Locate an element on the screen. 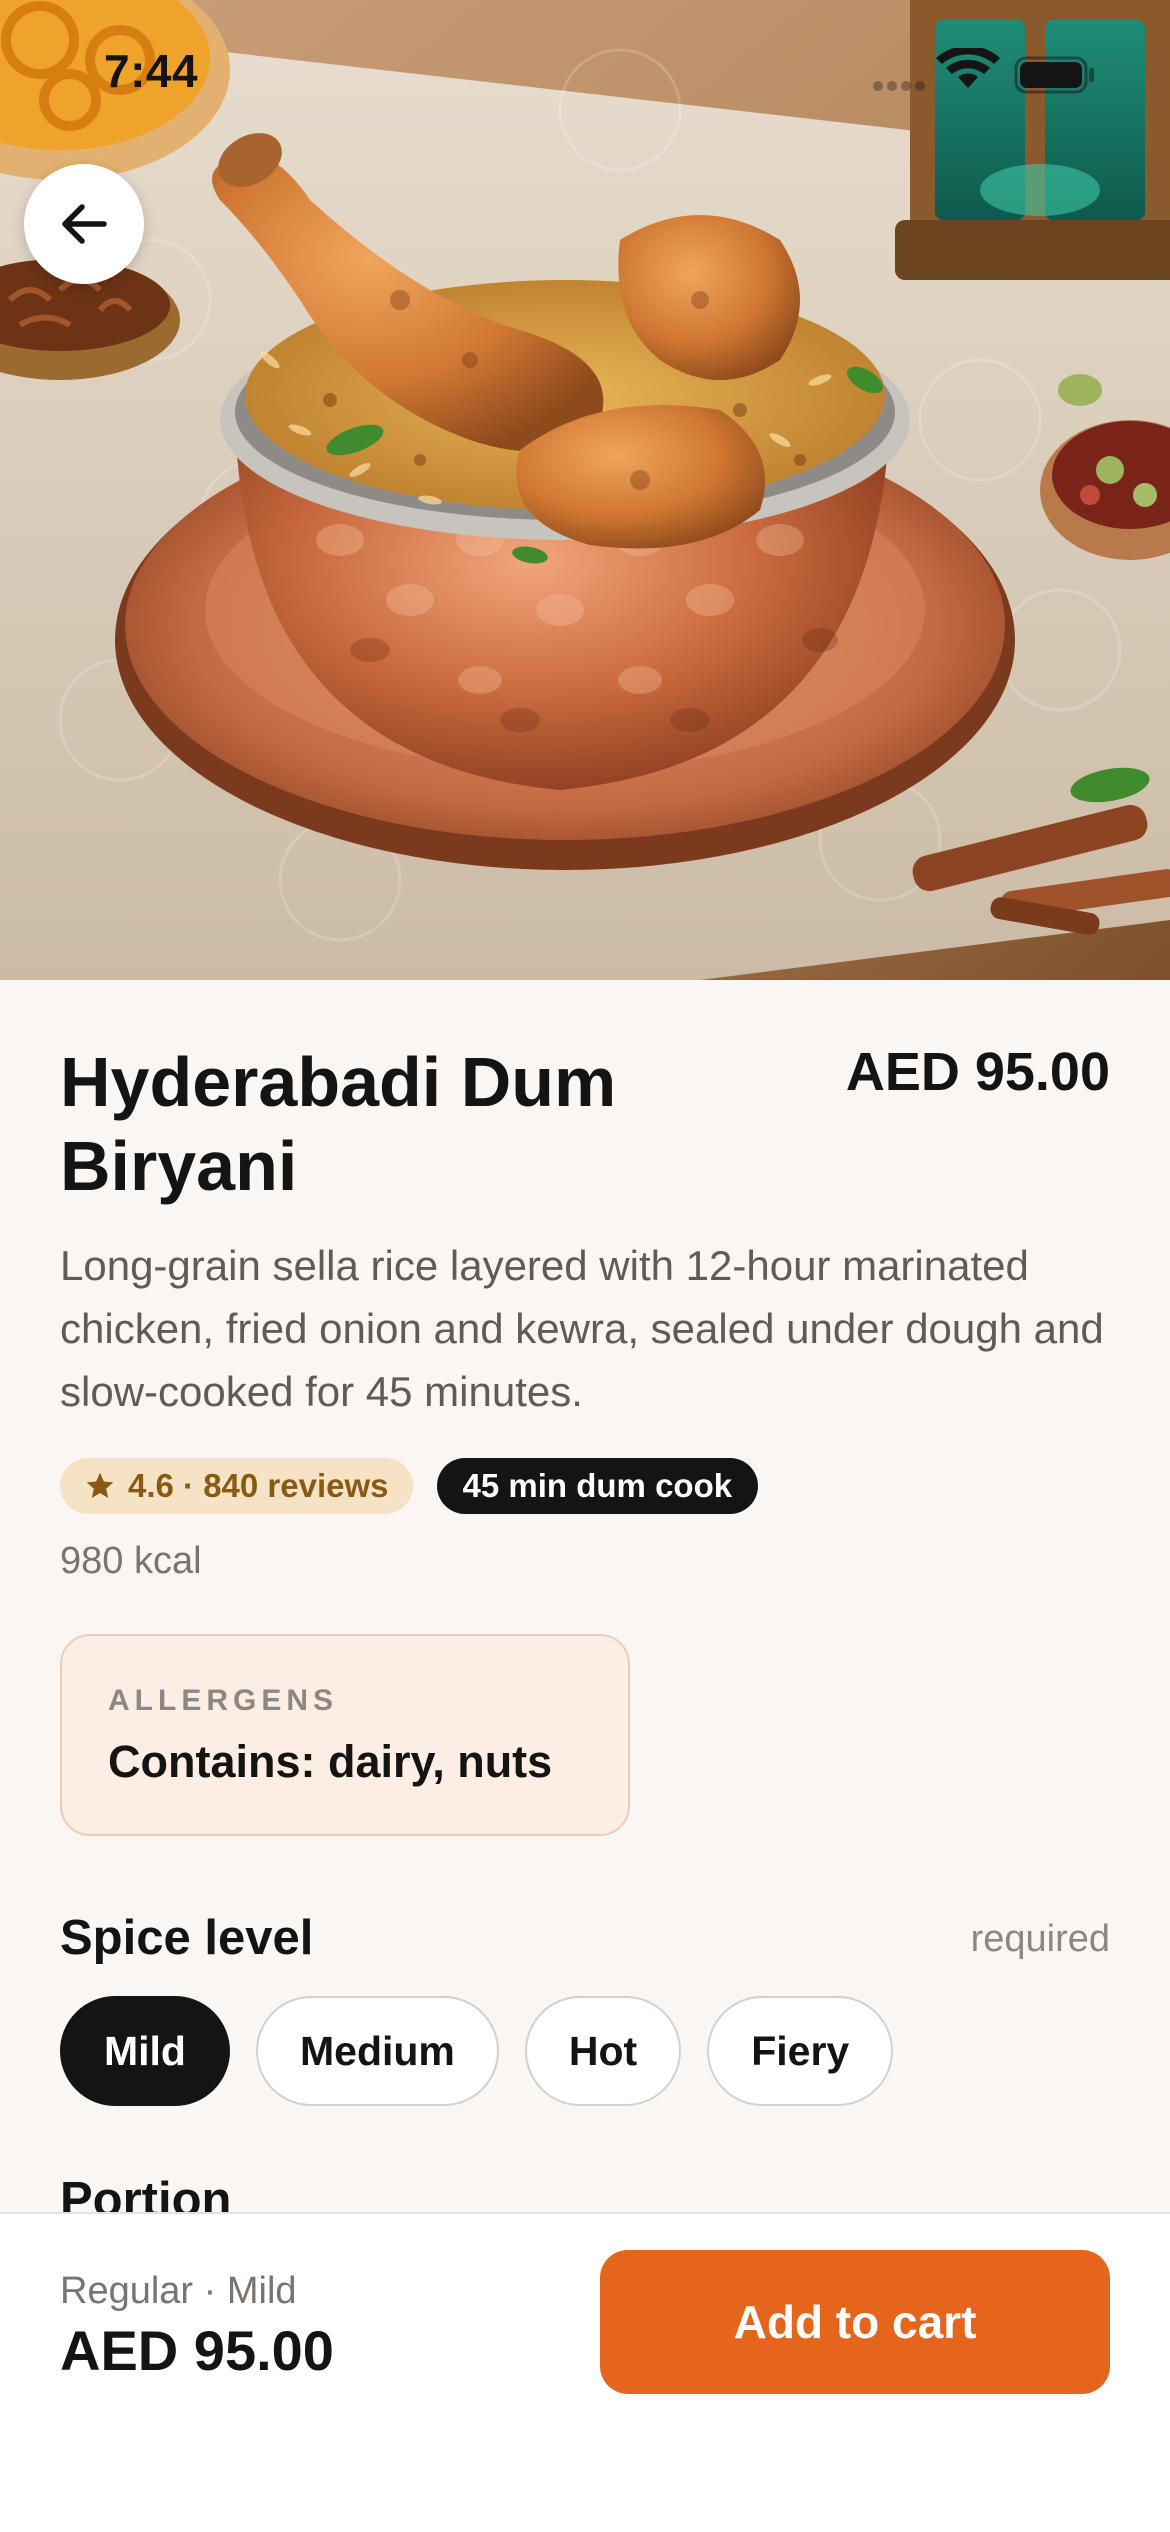 The image size is (1170, 2532). dish-badges: 4.6 · 840 reviews 45 min dum cook is located at coordinates (409, 1486).